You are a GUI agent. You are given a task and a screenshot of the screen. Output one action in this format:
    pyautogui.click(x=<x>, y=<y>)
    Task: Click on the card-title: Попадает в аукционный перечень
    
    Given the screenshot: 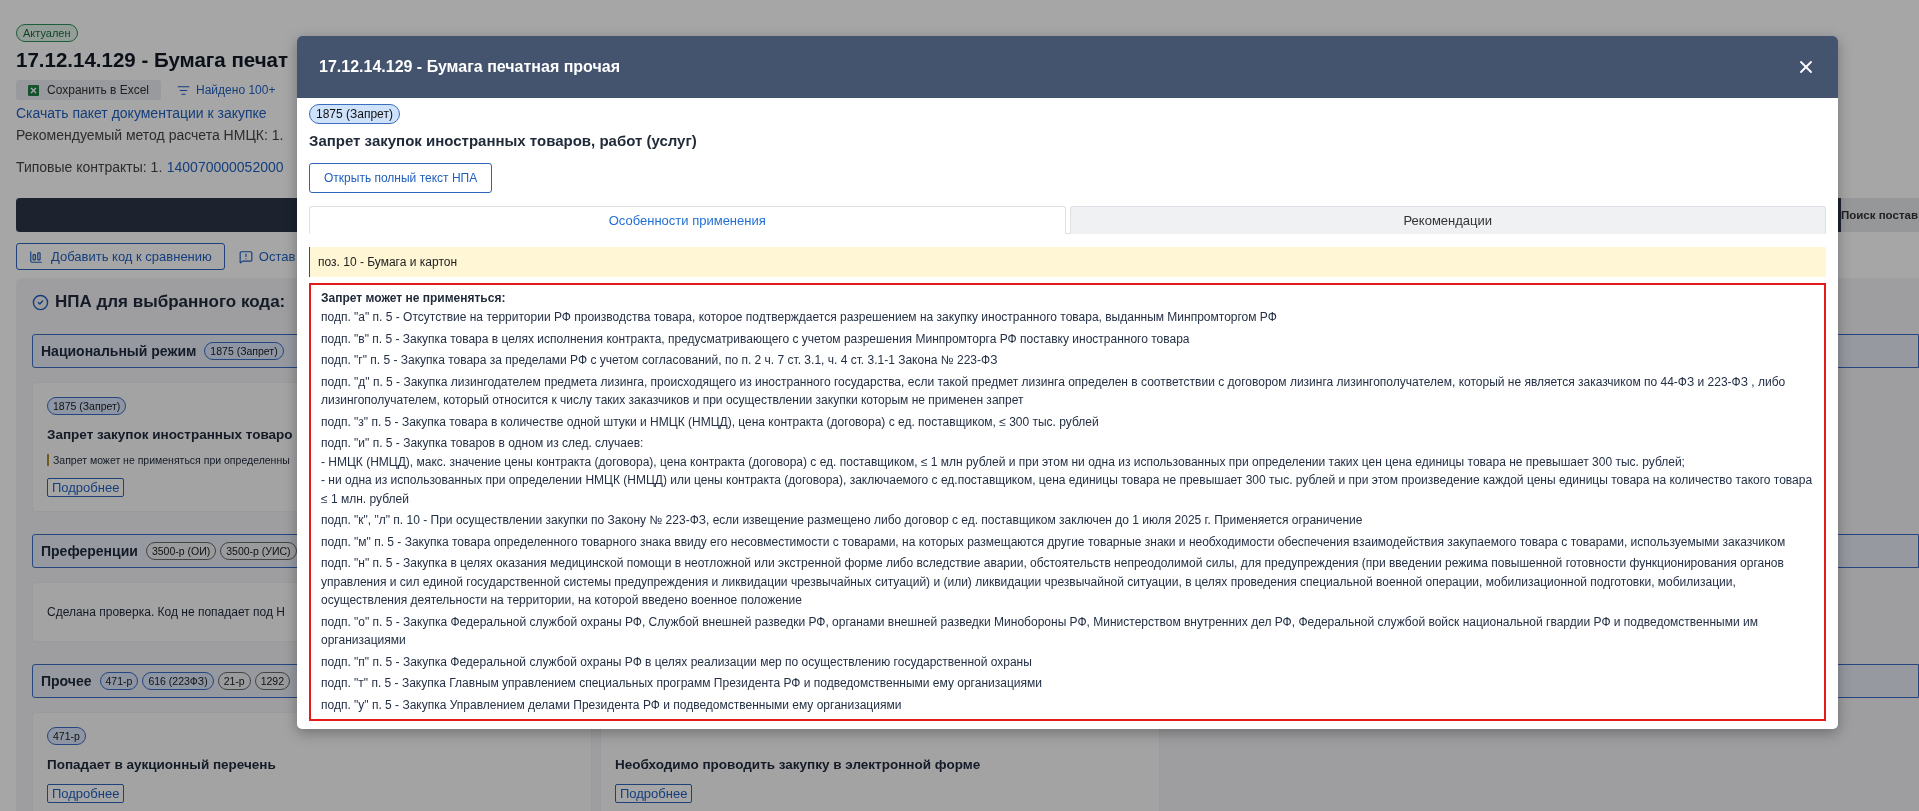 What is the action you would take?
    pyautogui.click(x=161, y=764)
    